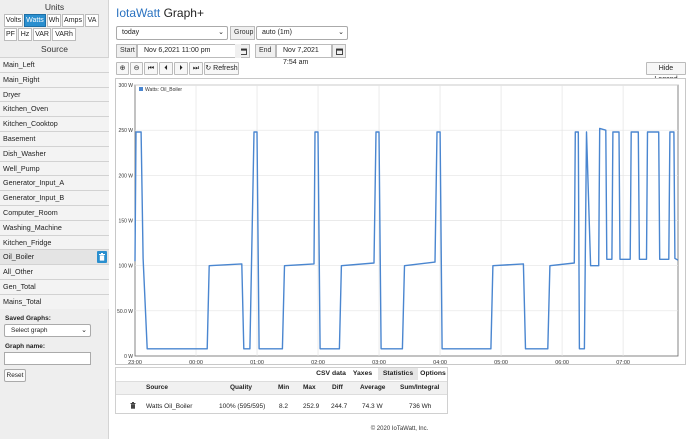 The image size is (690, 439). I want to click on x-tick-label: 01:00, so click(257, 363).